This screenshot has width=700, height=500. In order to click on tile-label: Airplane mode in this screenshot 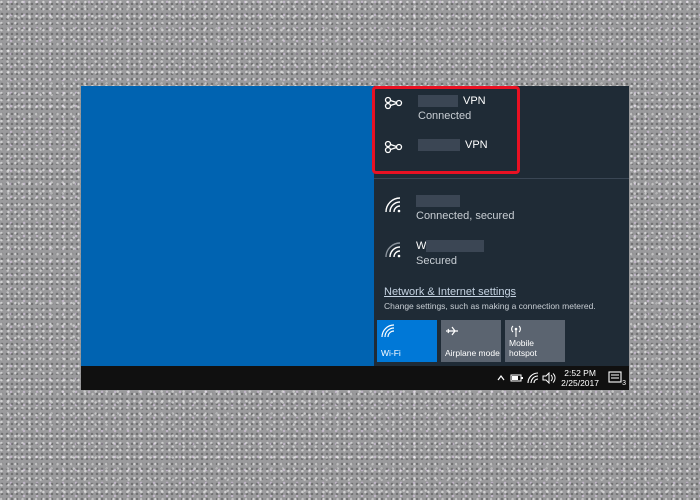, I will do `click(472, 353)`.